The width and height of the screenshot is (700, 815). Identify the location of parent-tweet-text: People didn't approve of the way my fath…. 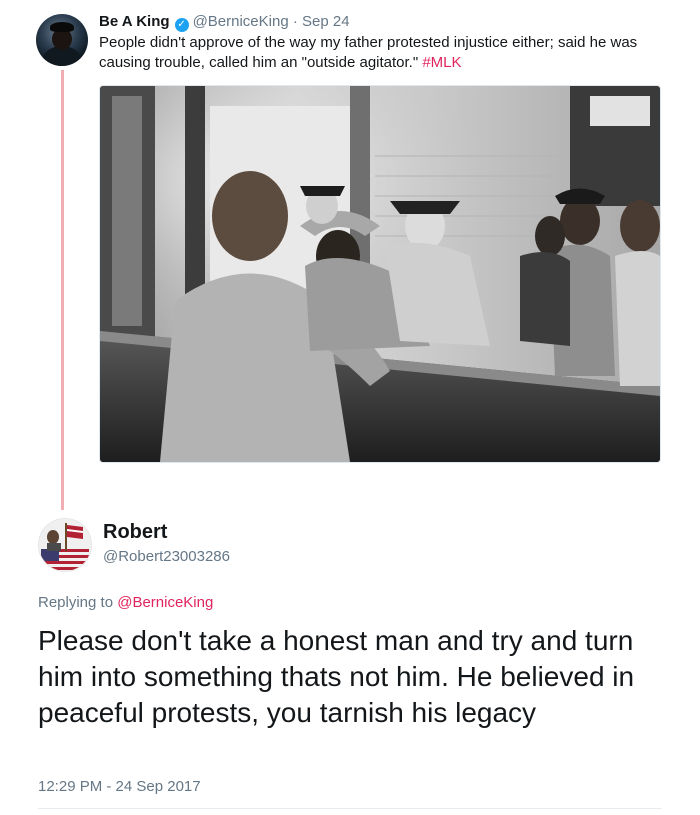
(384, 53).